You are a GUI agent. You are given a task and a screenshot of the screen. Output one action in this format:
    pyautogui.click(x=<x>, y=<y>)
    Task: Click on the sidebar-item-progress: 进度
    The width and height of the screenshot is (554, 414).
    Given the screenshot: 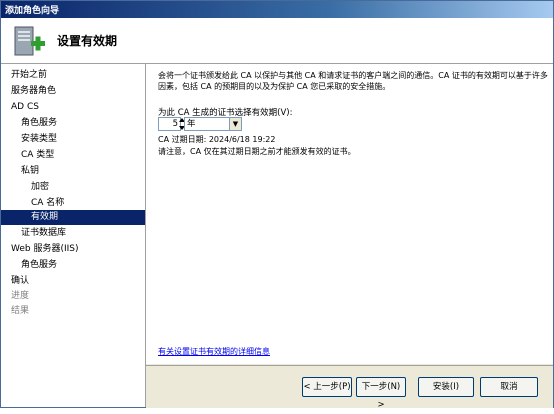 What is the action you would take?
    pyautogui.click(x=20, y=296)
    